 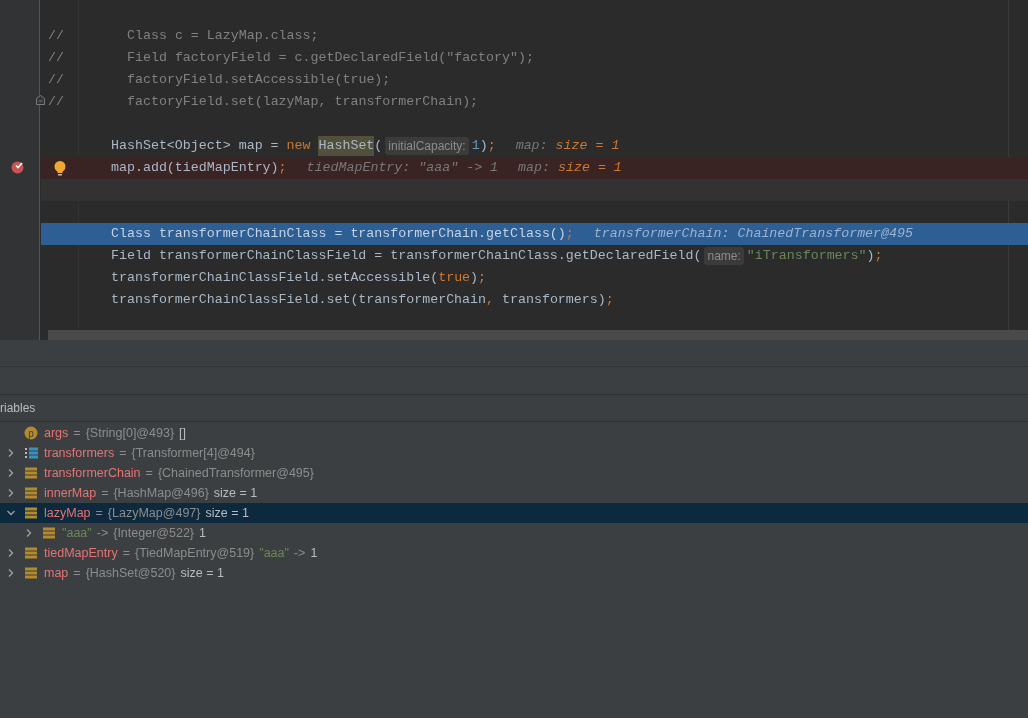 What do you see at coordinates (514, 513) in the screenshot?
I see `variable-row: lazyMap = {LazyMap@497} size = 1` at bounding box center [514, 513].